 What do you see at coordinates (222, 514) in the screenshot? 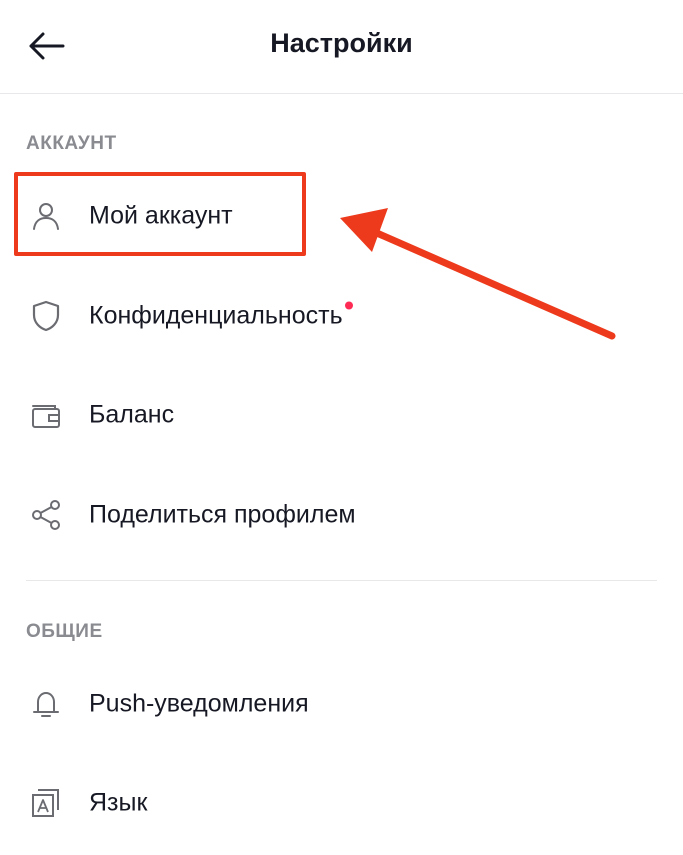
I see `settings-item-label: Поделиться профилем` at bounding box center [222, 514].